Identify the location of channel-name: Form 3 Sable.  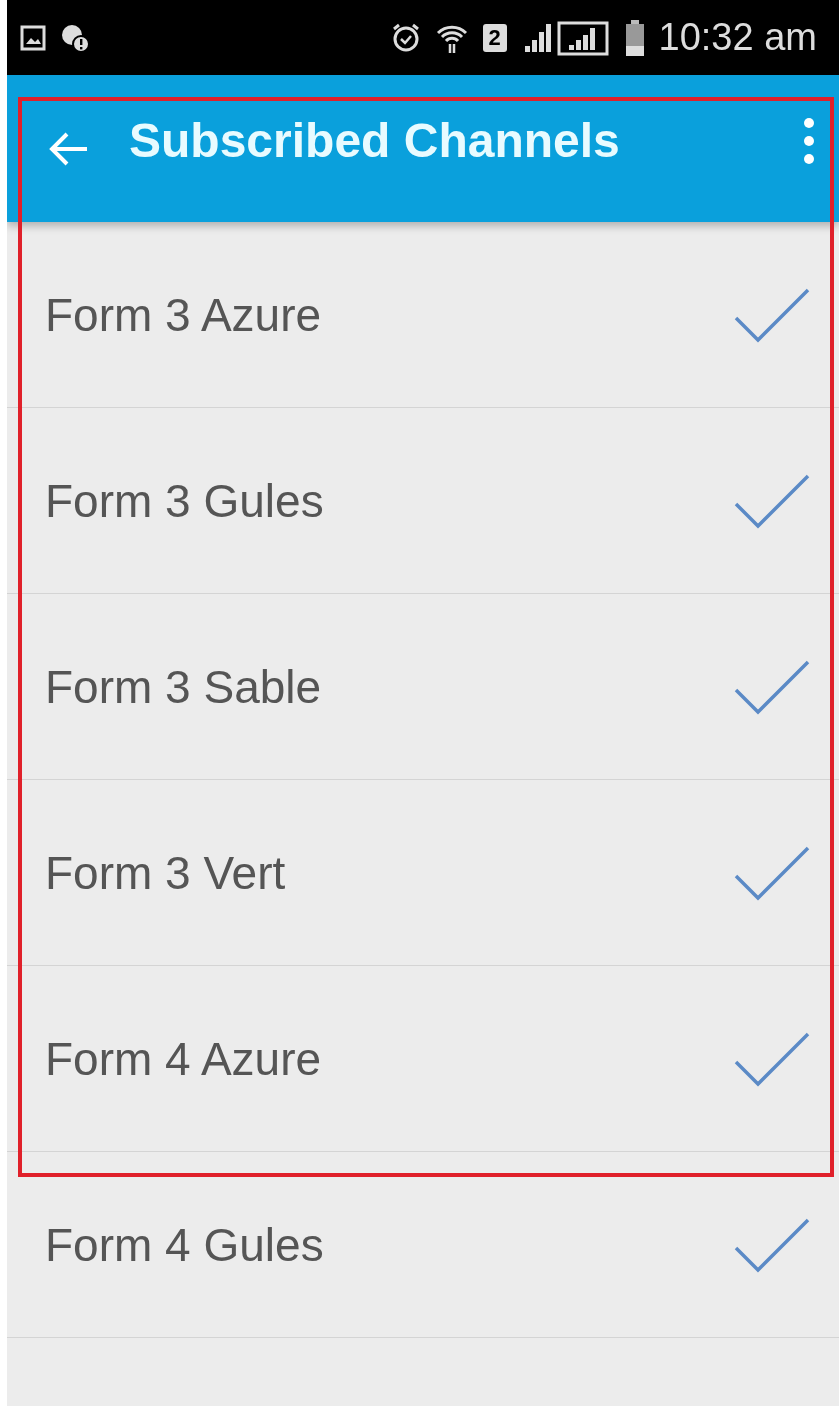
(184, 686).